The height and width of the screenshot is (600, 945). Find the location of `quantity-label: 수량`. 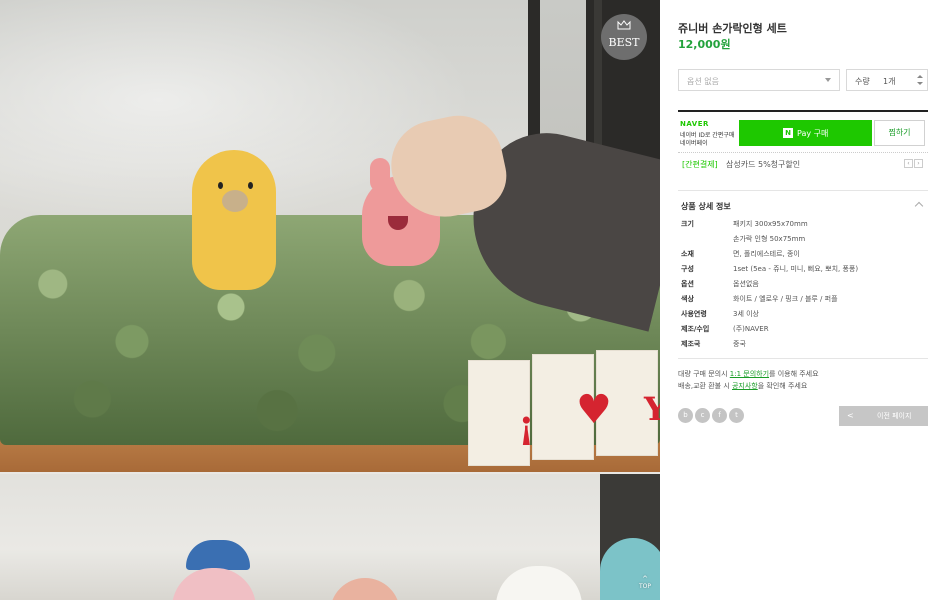

quantity-label: 수량 is located at coordinates (862, 81).